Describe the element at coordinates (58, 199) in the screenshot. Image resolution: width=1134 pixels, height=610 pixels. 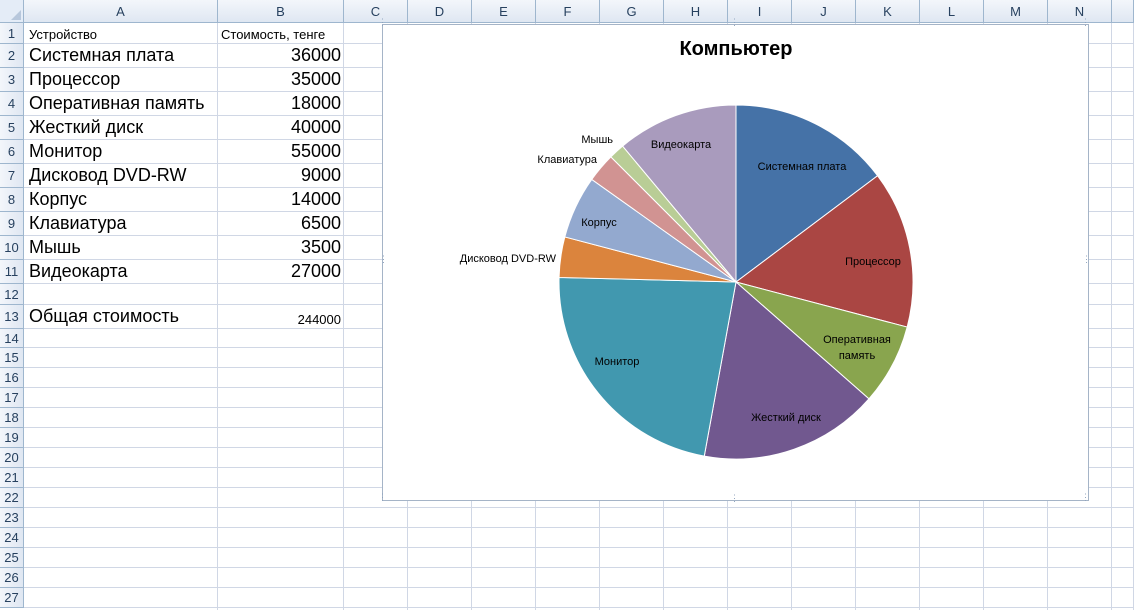
I see `cell-device-name: Корпус` at that location.